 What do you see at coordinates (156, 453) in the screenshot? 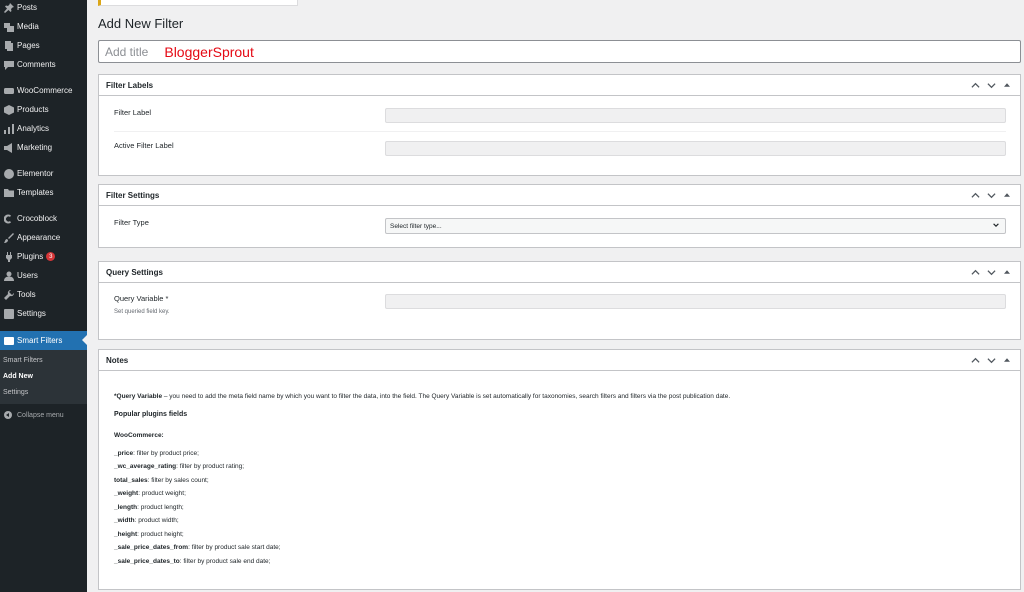
I see `notes-field-item: _price: filter by product price;` at bounding box center [156, 453].